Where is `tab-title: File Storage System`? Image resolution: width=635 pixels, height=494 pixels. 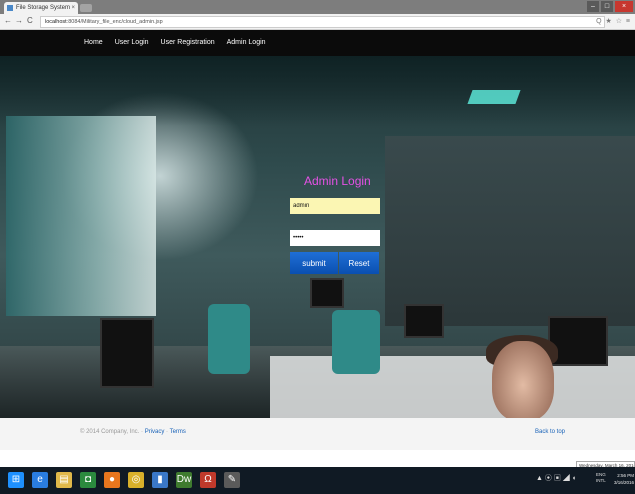 tab-title: File Storage System is located at coordinates (43, 8).